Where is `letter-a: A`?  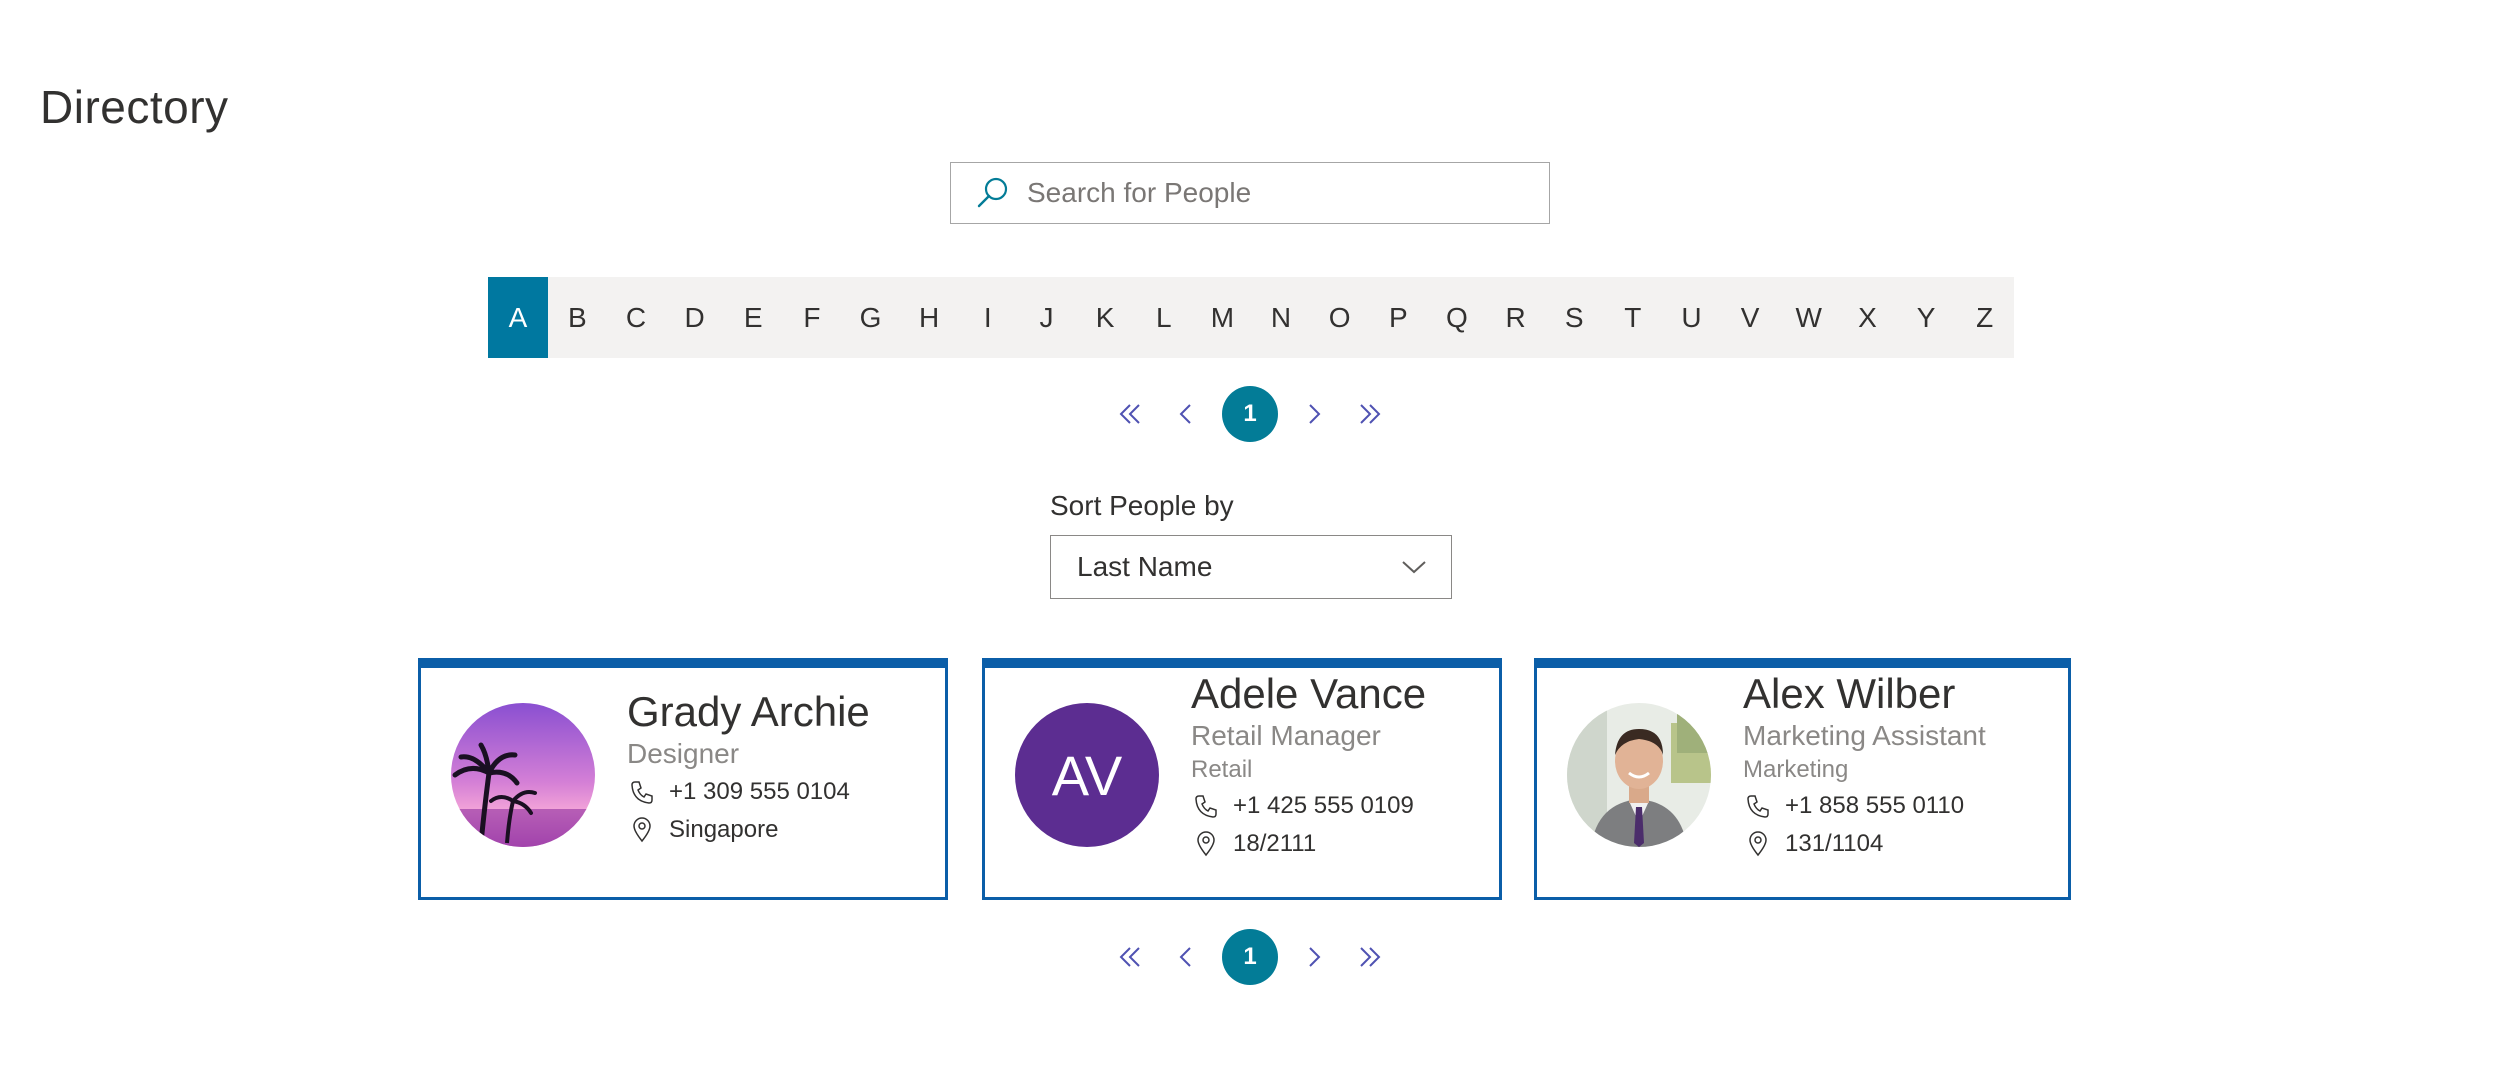 letter-a: A is located at coordinates (518, 317).